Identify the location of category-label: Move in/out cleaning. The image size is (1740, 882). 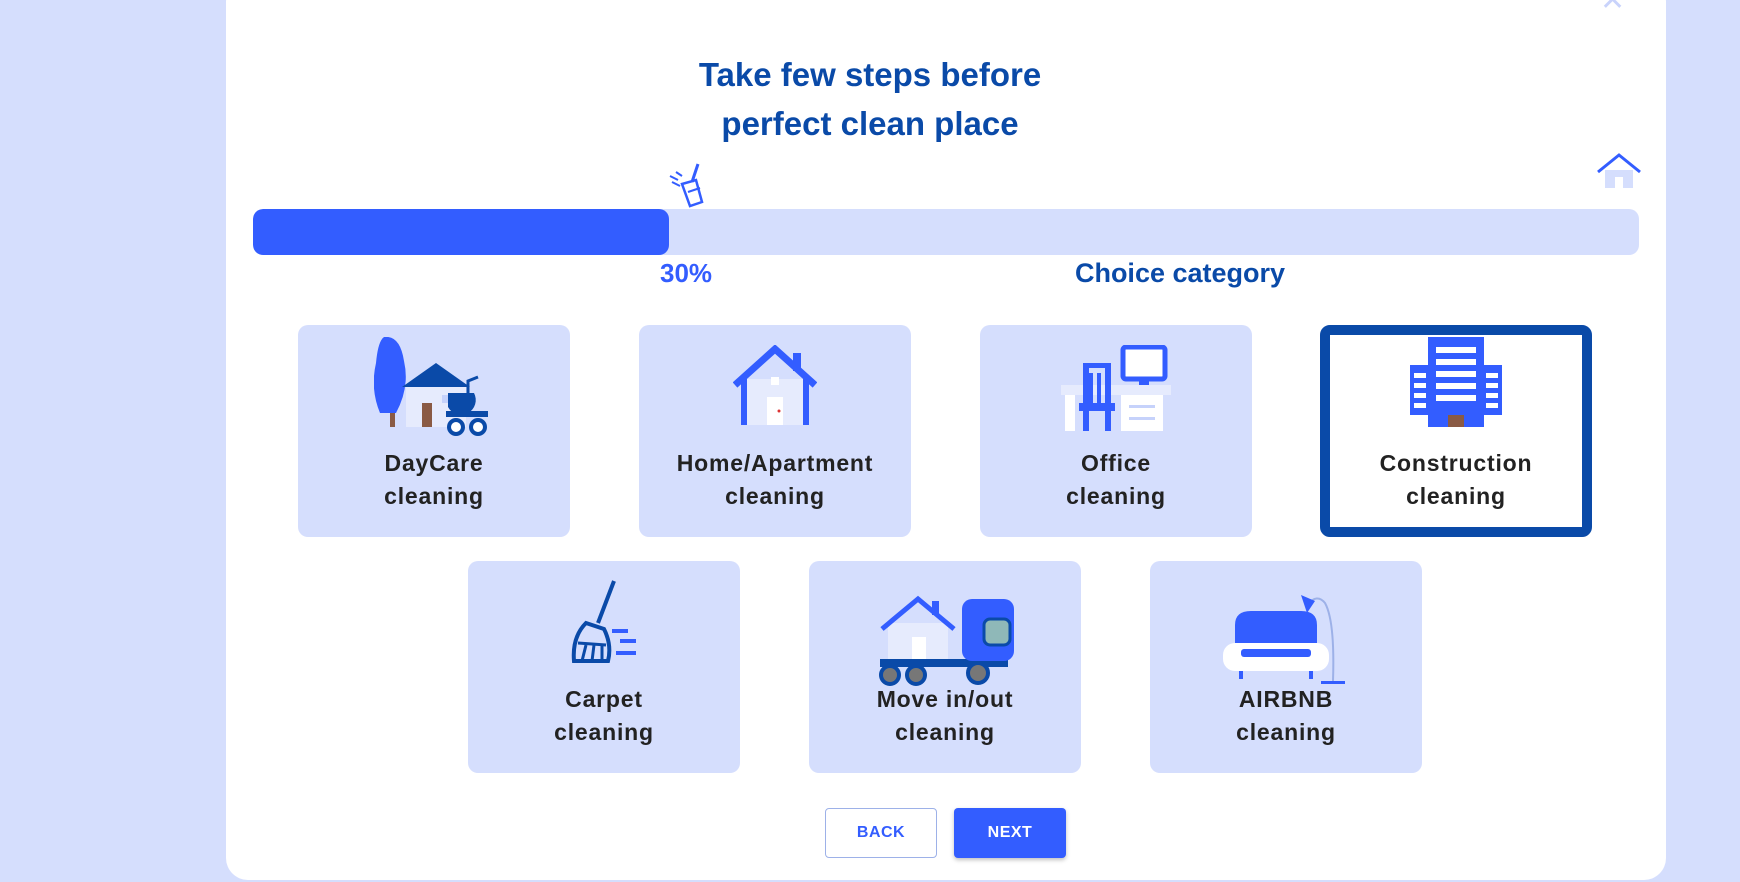
(945, 715).